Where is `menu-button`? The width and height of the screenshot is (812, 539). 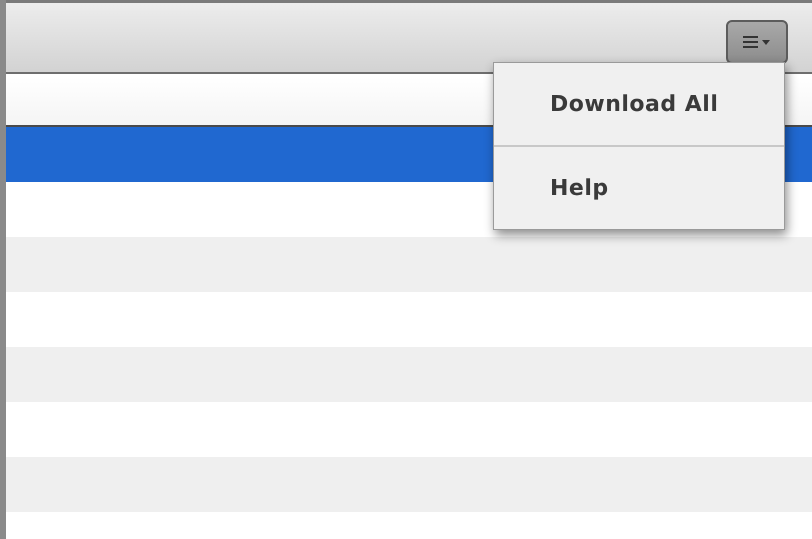
menu-button is located at coordinates (757, 42).